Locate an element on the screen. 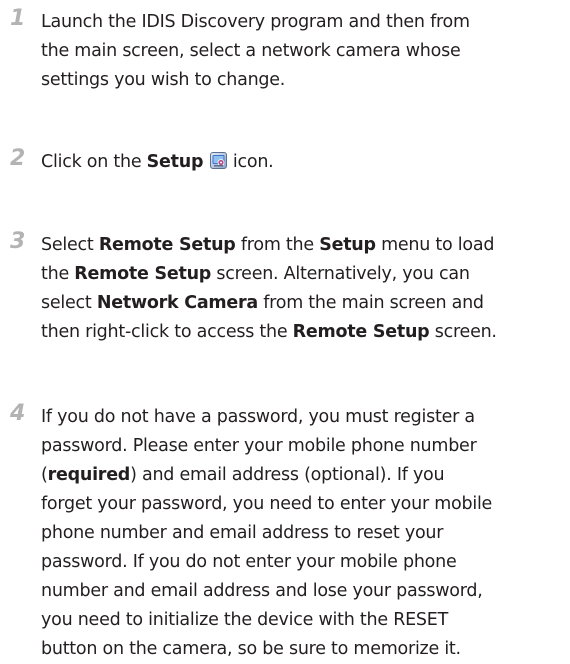 This screenshot has width=570, height=664. text-run: select is located at coordinates (69, 303).